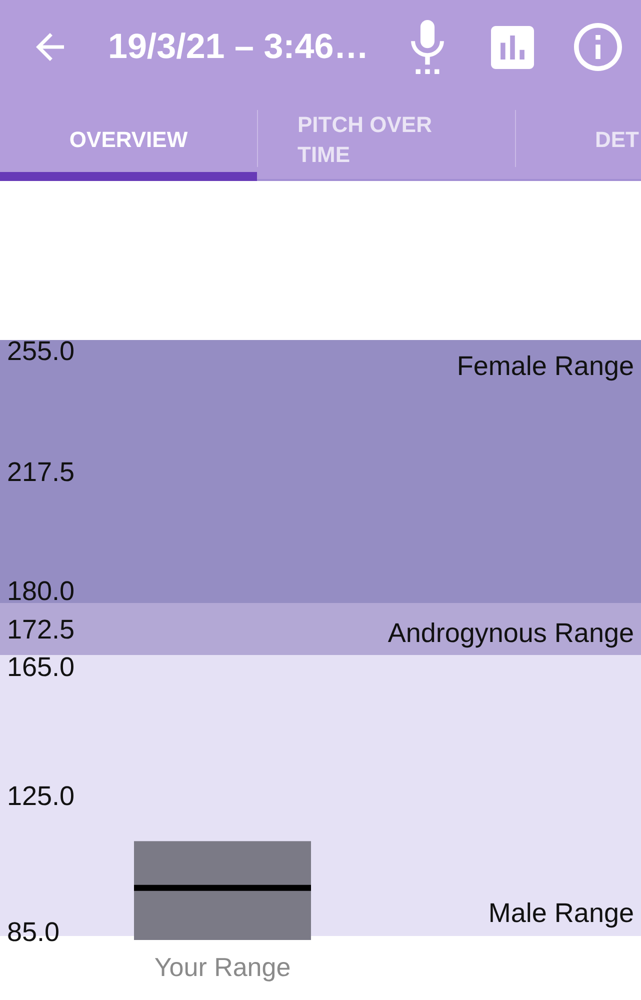 The height and width of the screenshot is (1000, 641). What do you see at coordinates (511, 633) in the screenshot?
I see `range-label: Androgynous Range` at bounding box center [511, 633].